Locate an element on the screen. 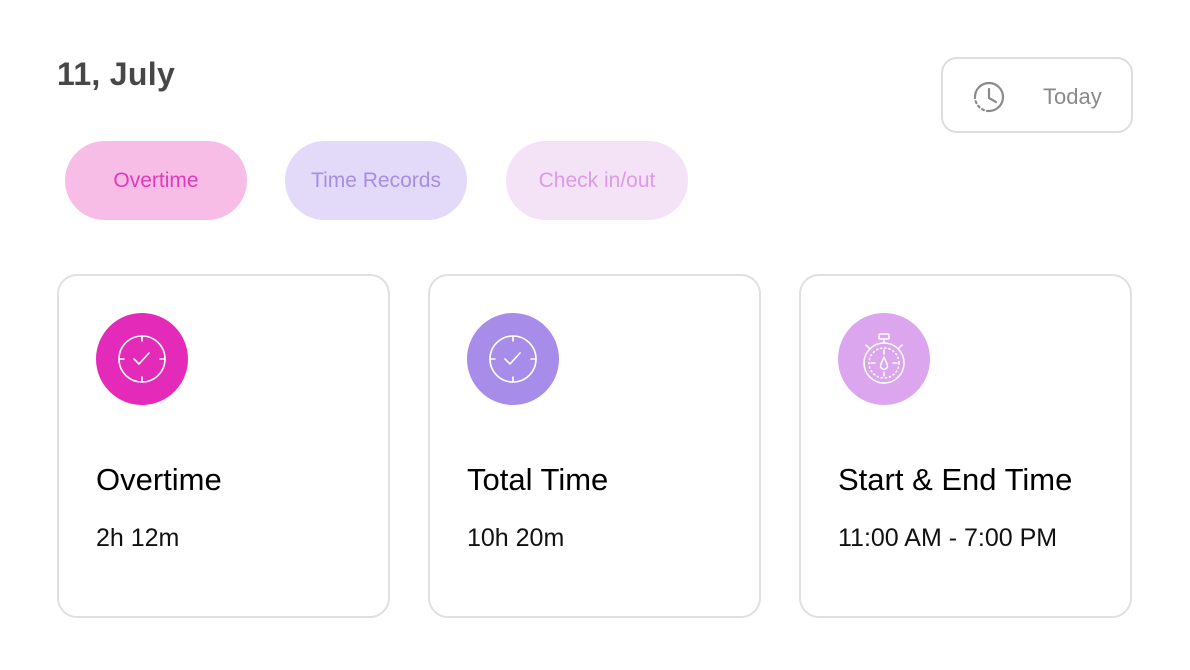 This screenshot has height=670, width=1190. card-title: Total Time is located at coordinates (538, 479).